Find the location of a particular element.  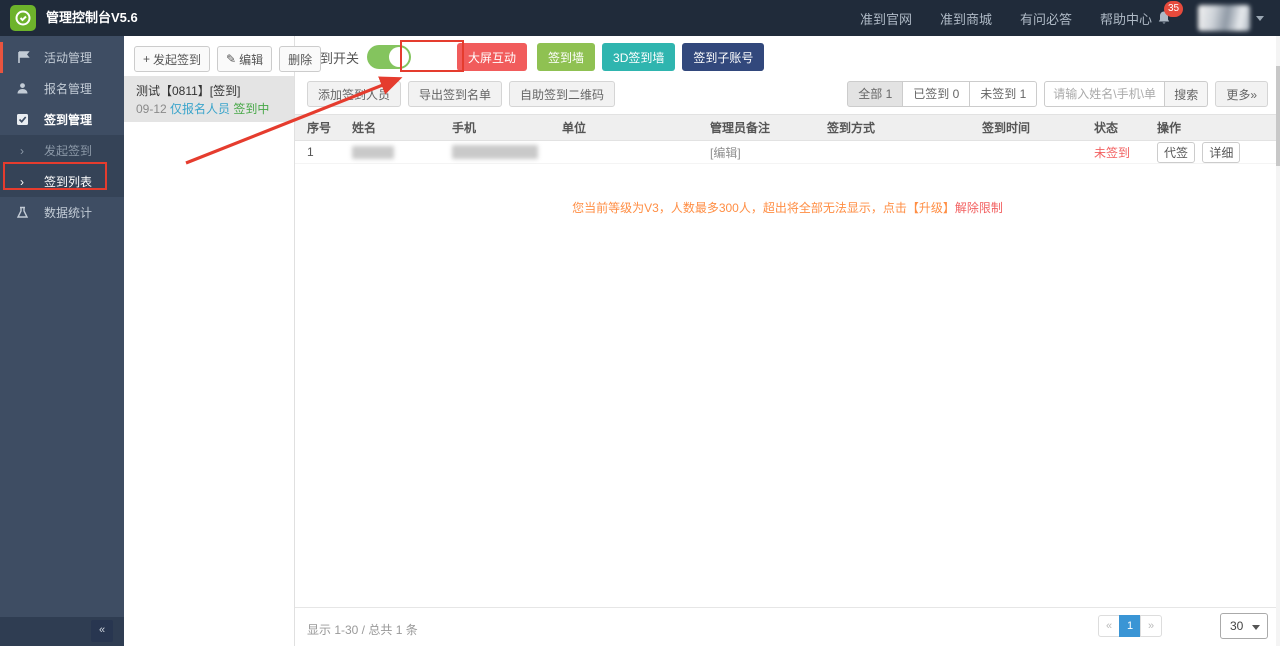

sidebar-item-label: 数据统计 is located at coordinates (68, 213).